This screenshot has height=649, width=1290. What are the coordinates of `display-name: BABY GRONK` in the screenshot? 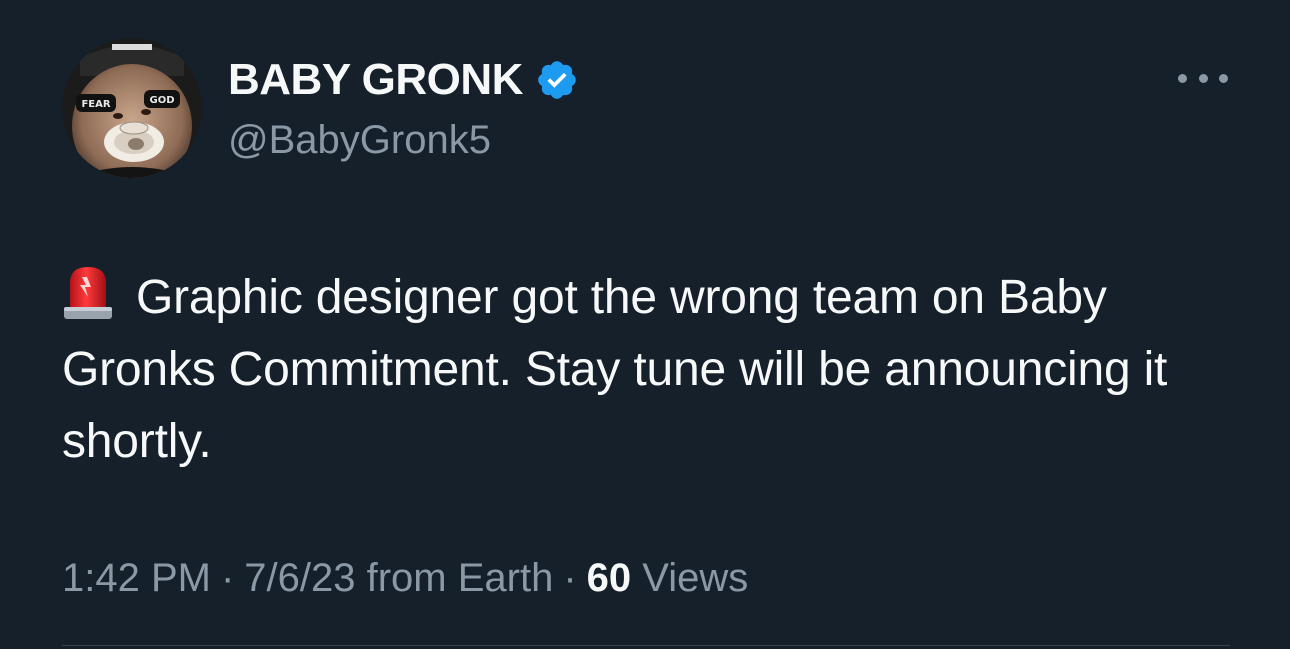 It's located at (375, 80).